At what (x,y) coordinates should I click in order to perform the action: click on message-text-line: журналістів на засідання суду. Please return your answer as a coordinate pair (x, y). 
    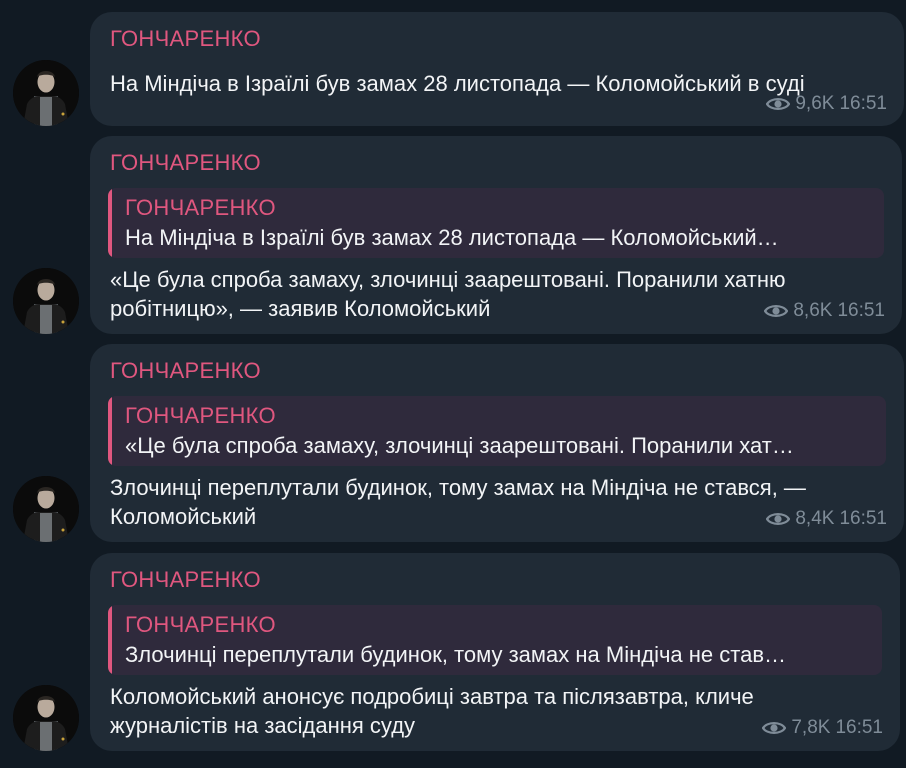
    Looking at the image, I should click on (263, 725).